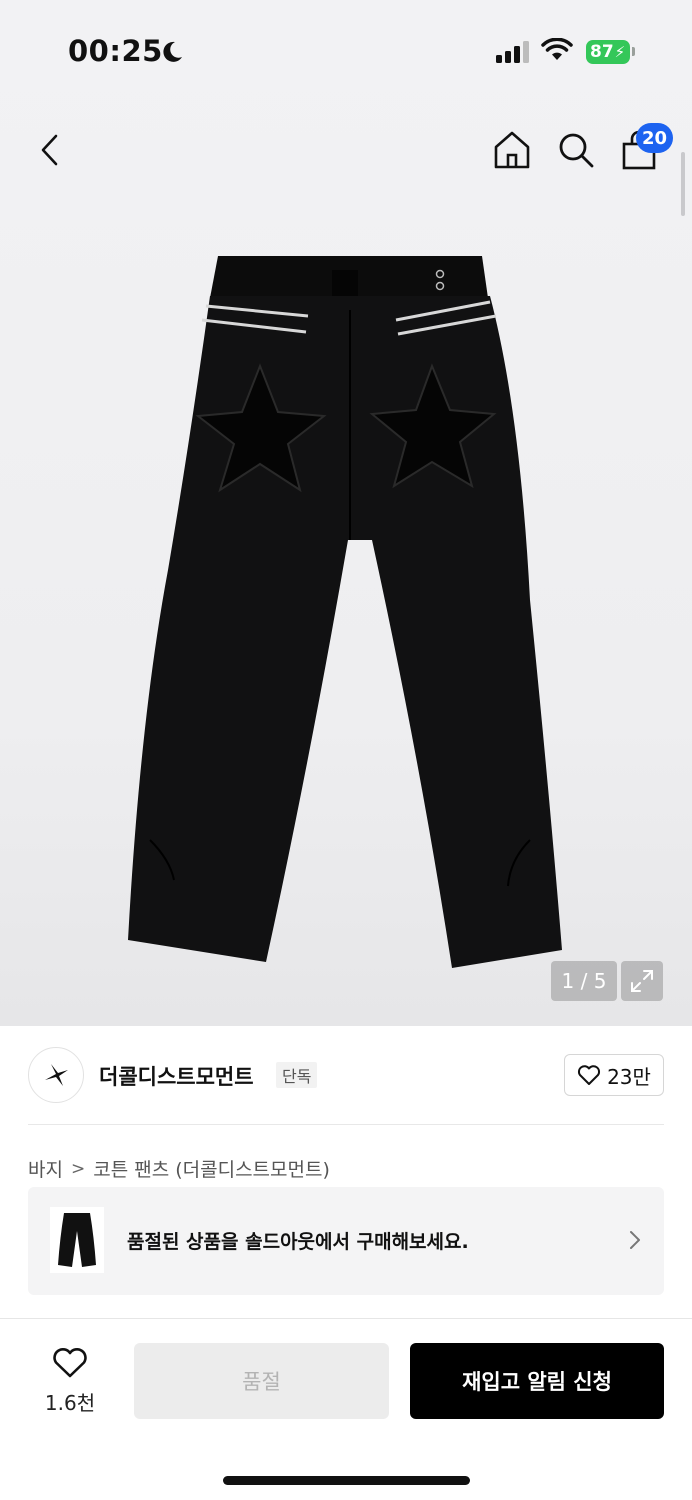  What do you see at coordinates (655, 138) in the screenshot?
I see `cart-count-badge: 20` at bounding box center [655, 138].